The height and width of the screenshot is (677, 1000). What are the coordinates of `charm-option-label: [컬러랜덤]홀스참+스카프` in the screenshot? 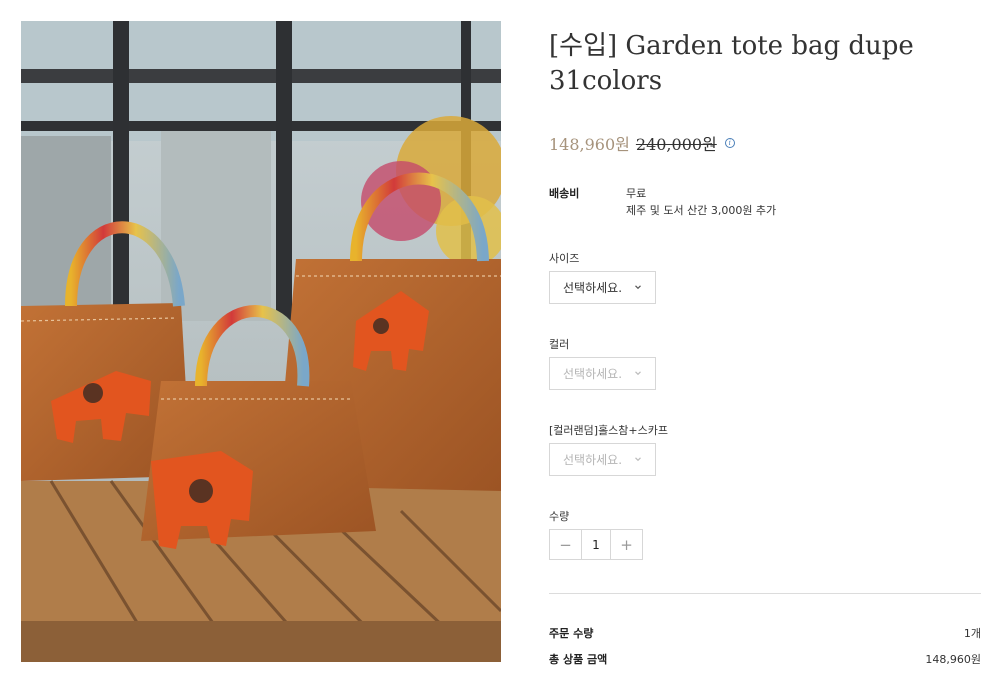 It's located at (608, 430).